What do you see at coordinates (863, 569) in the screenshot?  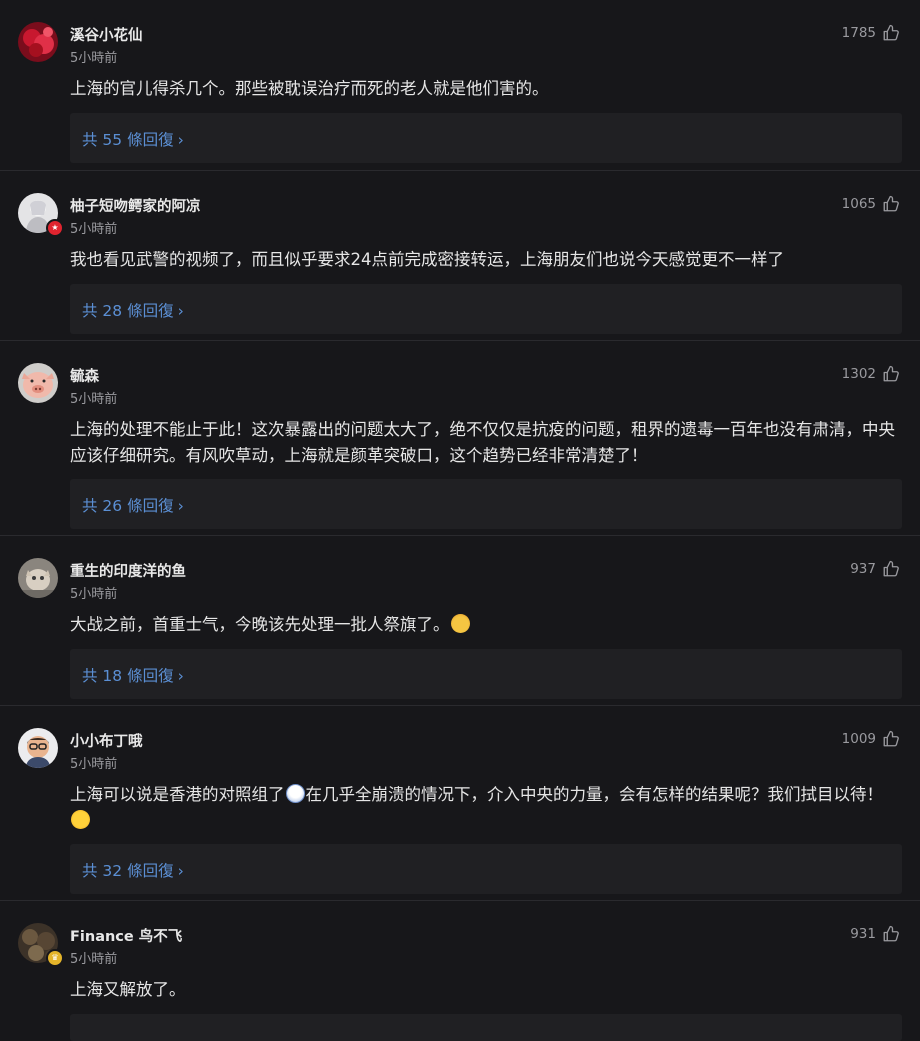 I see `like-count: 937` at bounding box center [863, 569].